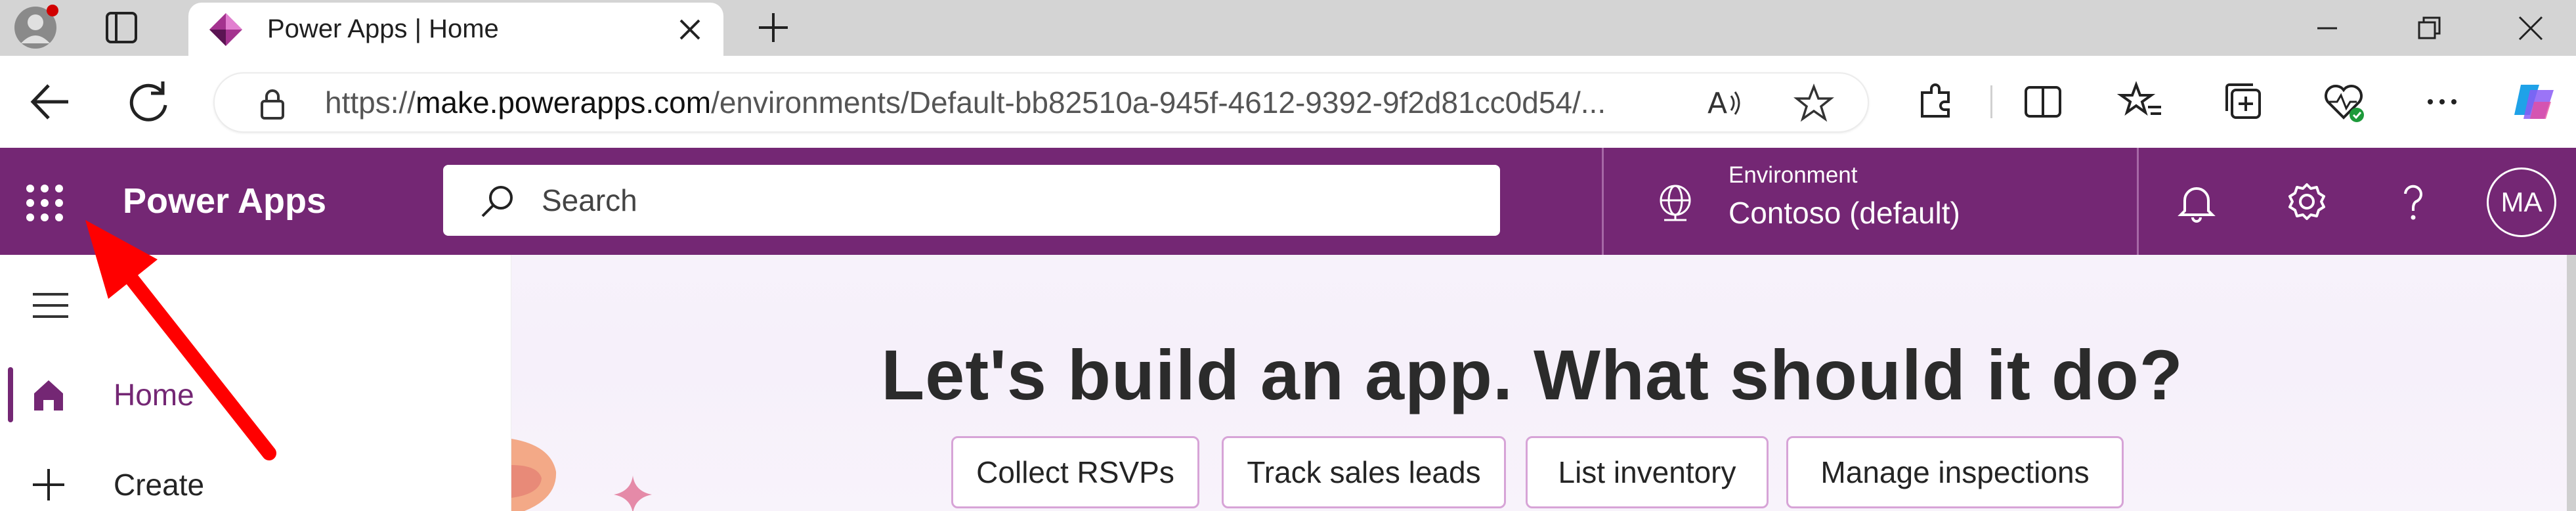 The height and width of the screenshot is (511, 2576). What do you see at coordinates (1675, 202) in the screenshot?
I see `globe-icon` at bounding box center [1675, 202].